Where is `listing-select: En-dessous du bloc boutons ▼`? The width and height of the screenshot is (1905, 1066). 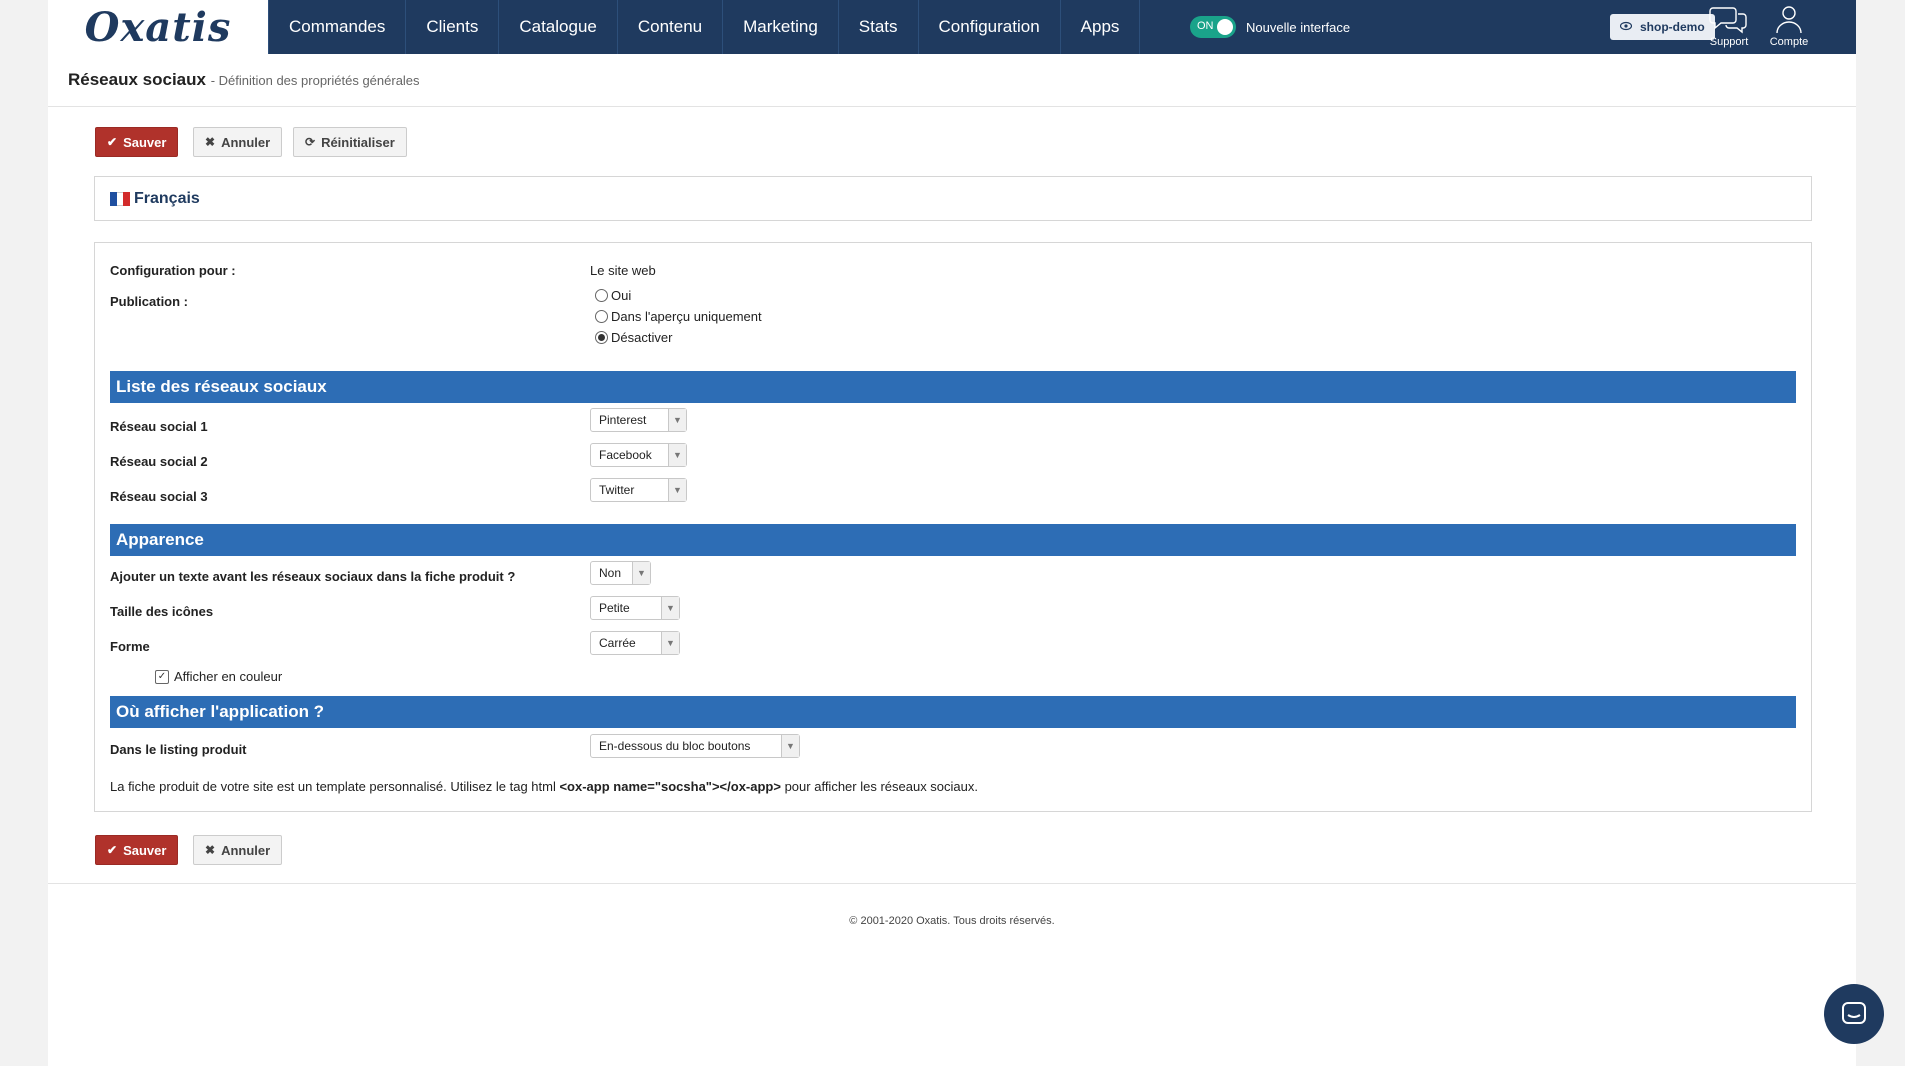 listing-select: En-dessous du bloc boutons ▼ is located at coordinates (695, 746).